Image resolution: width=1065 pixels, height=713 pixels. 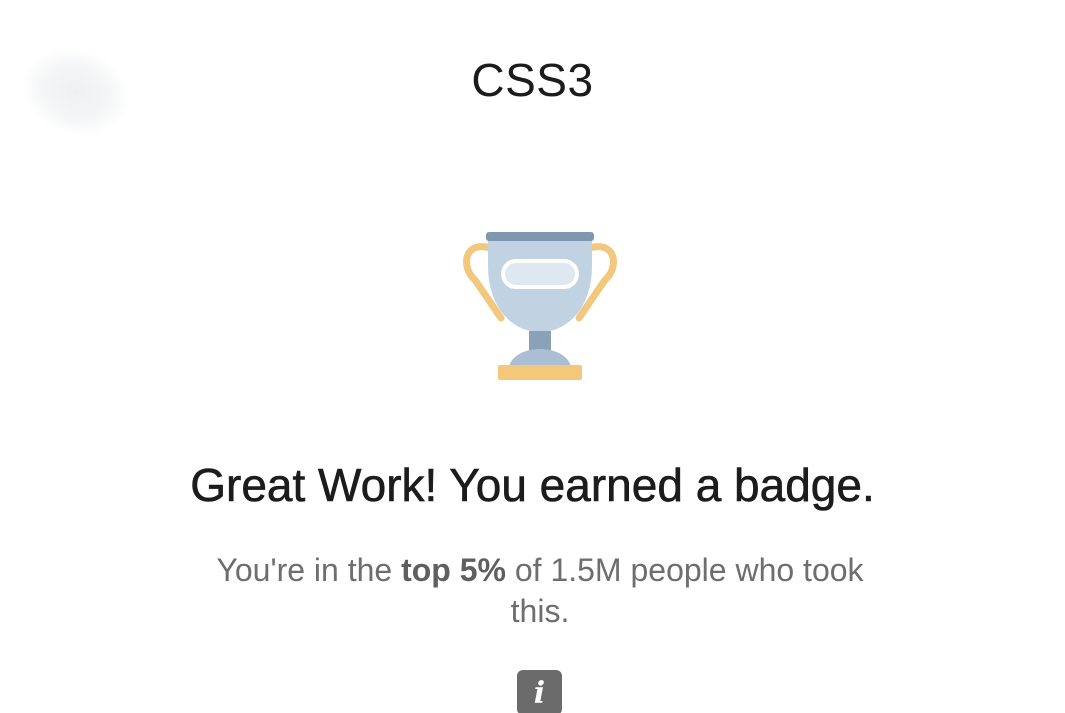 What do you see at coordinates (532, 80) in the screenshot?
I see `page-title: CSS3` at bounding box center [532, 80].